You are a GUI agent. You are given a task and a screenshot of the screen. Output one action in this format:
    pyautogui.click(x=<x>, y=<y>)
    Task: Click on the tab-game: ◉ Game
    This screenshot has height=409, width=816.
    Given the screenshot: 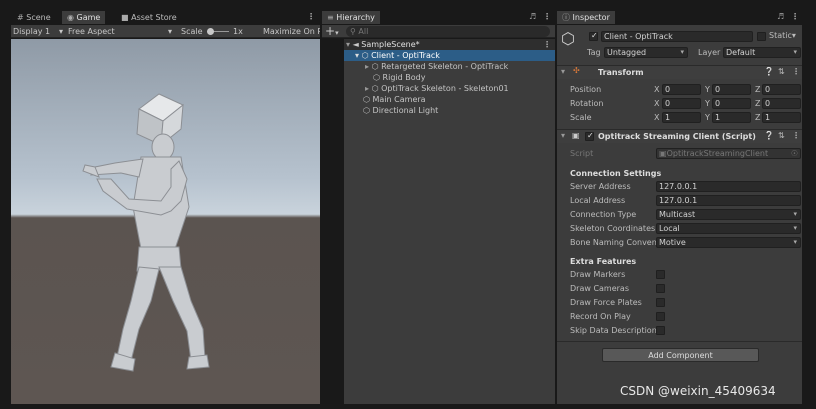 What is the action you would take?
    pyautogui.click(x=84, y=17)
    